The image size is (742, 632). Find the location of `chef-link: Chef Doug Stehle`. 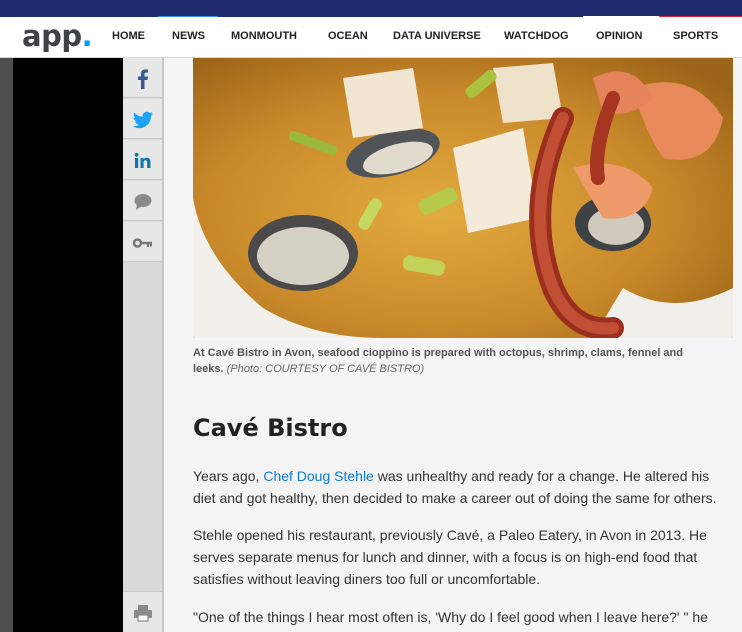

chef-link: Chef Doug Stehle is located at coordinates (318, 476).